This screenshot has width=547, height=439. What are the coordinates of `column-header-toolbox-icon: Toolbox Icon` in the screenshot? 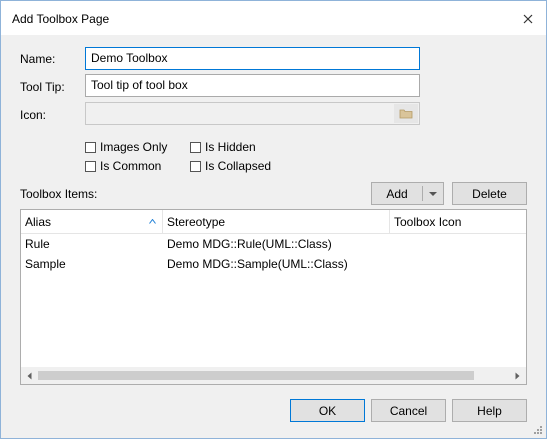 It's located at (458, 222).